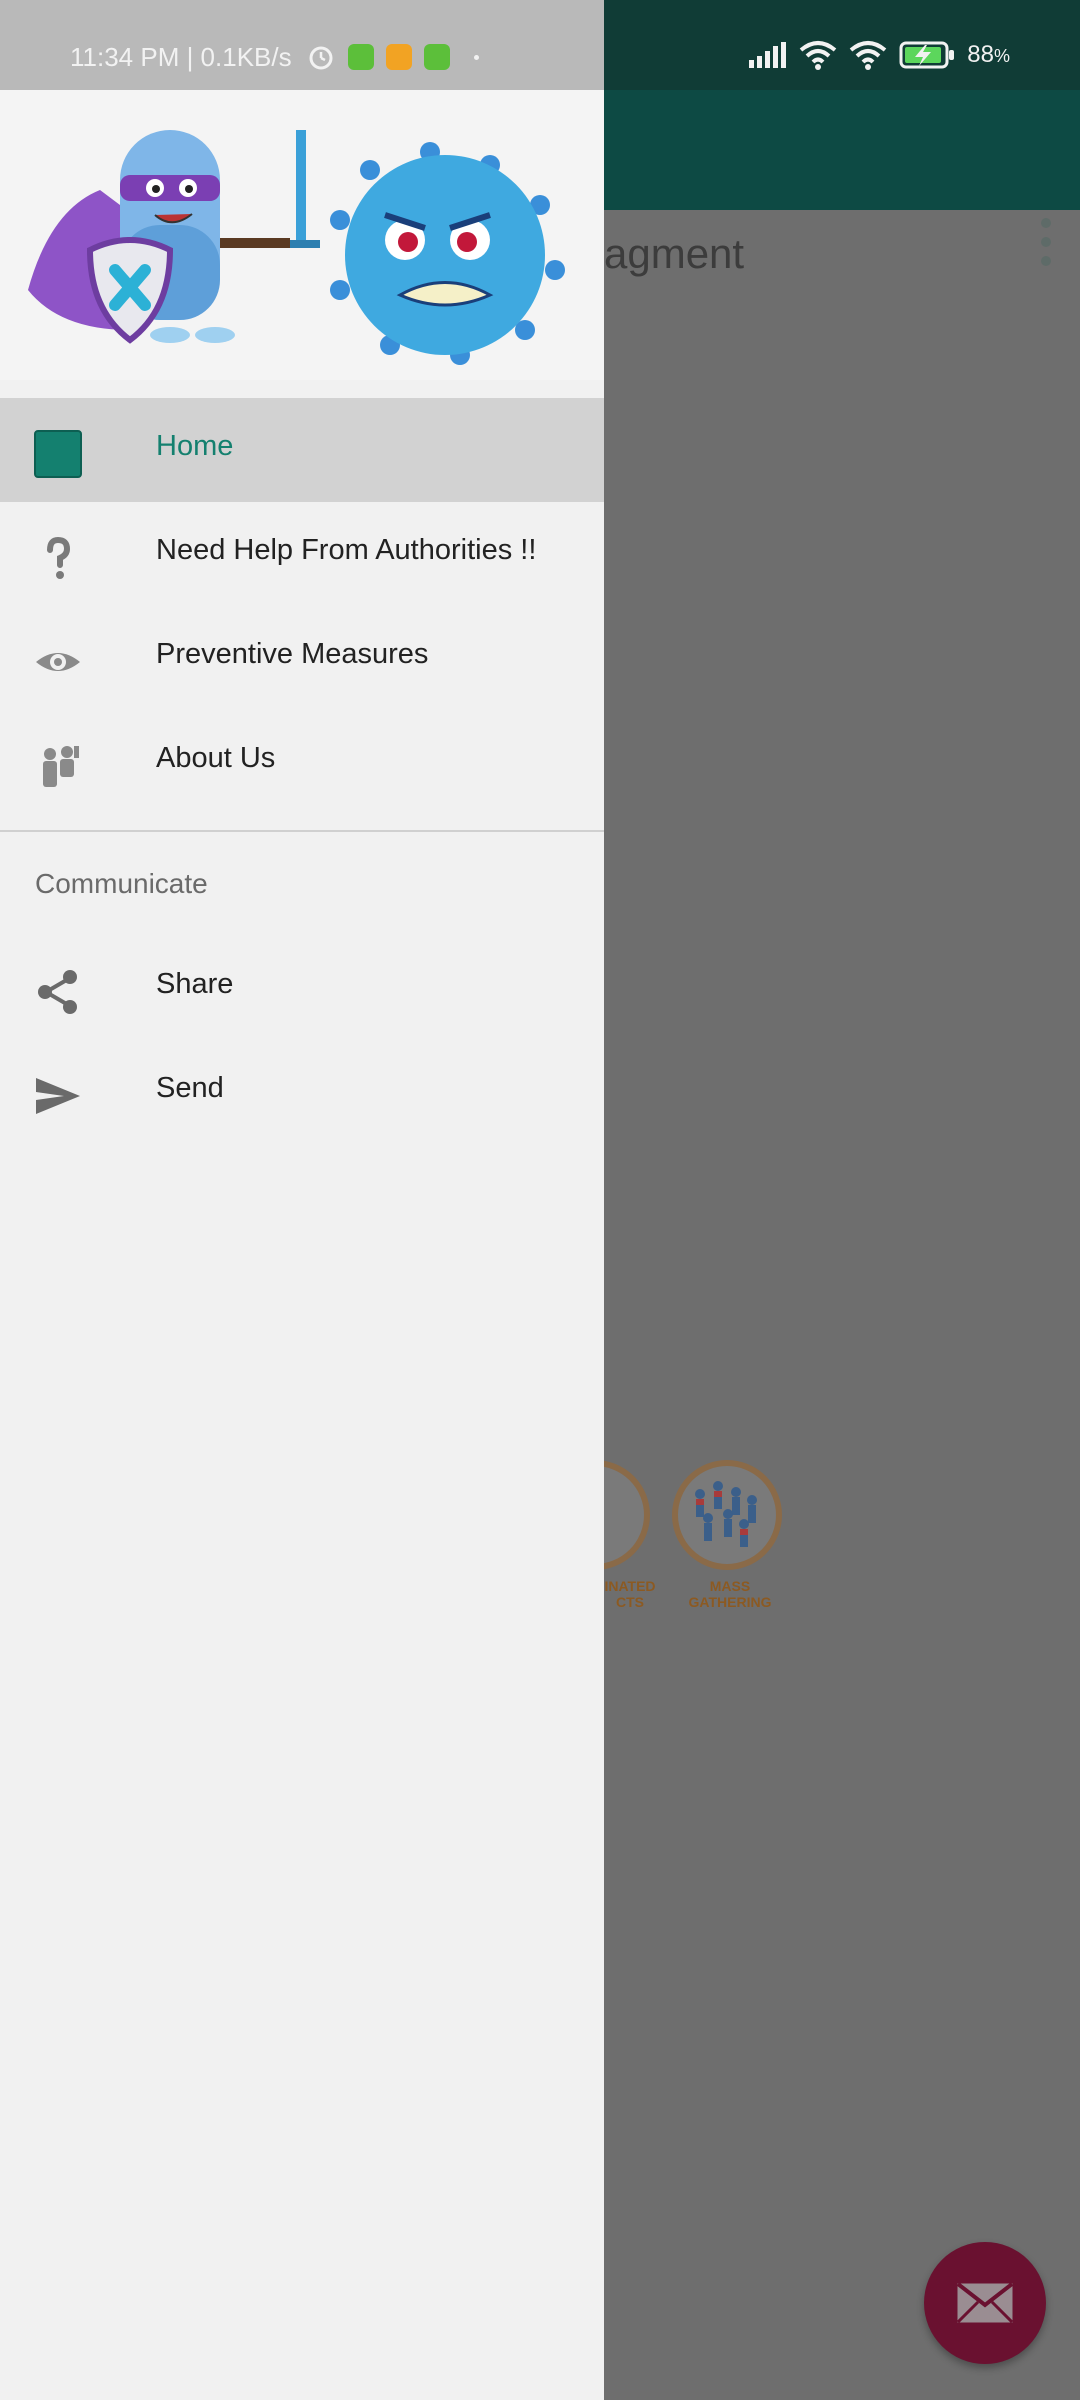  What do you see at coordinates (346, 550) in the screenshot?
I see `drawer-item-label: Need Help From Authorities !!` at bounding box center [346, 550].